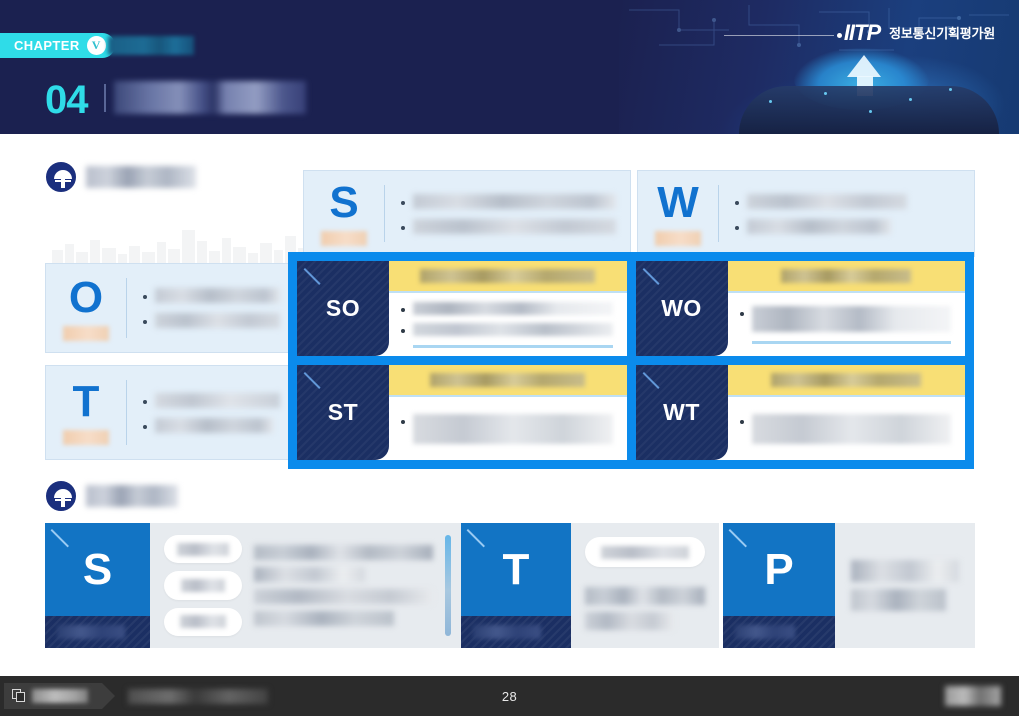  Describe the element at coordinates (96, 45) in the screenshot. I see `chapter-numeral: V` at that location.